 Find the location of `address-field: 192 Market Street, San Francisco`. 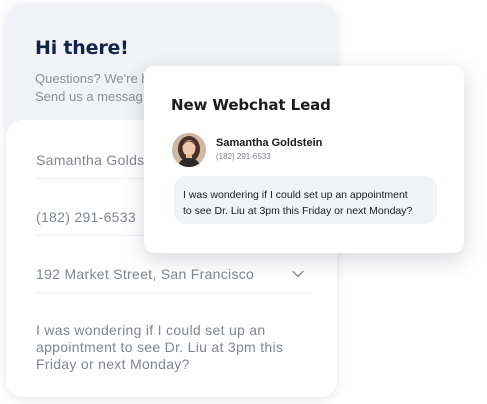

address-field: 192 Market Street, San Francisco is located at coordinates (174, 279).